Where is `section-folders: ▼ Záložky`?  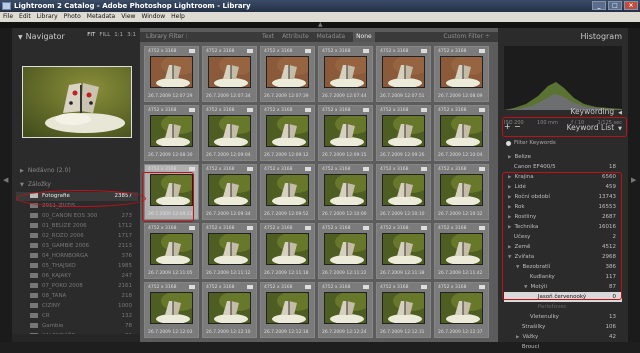
section-folders: ▼ Záložky is located at coordinates (76, 185).